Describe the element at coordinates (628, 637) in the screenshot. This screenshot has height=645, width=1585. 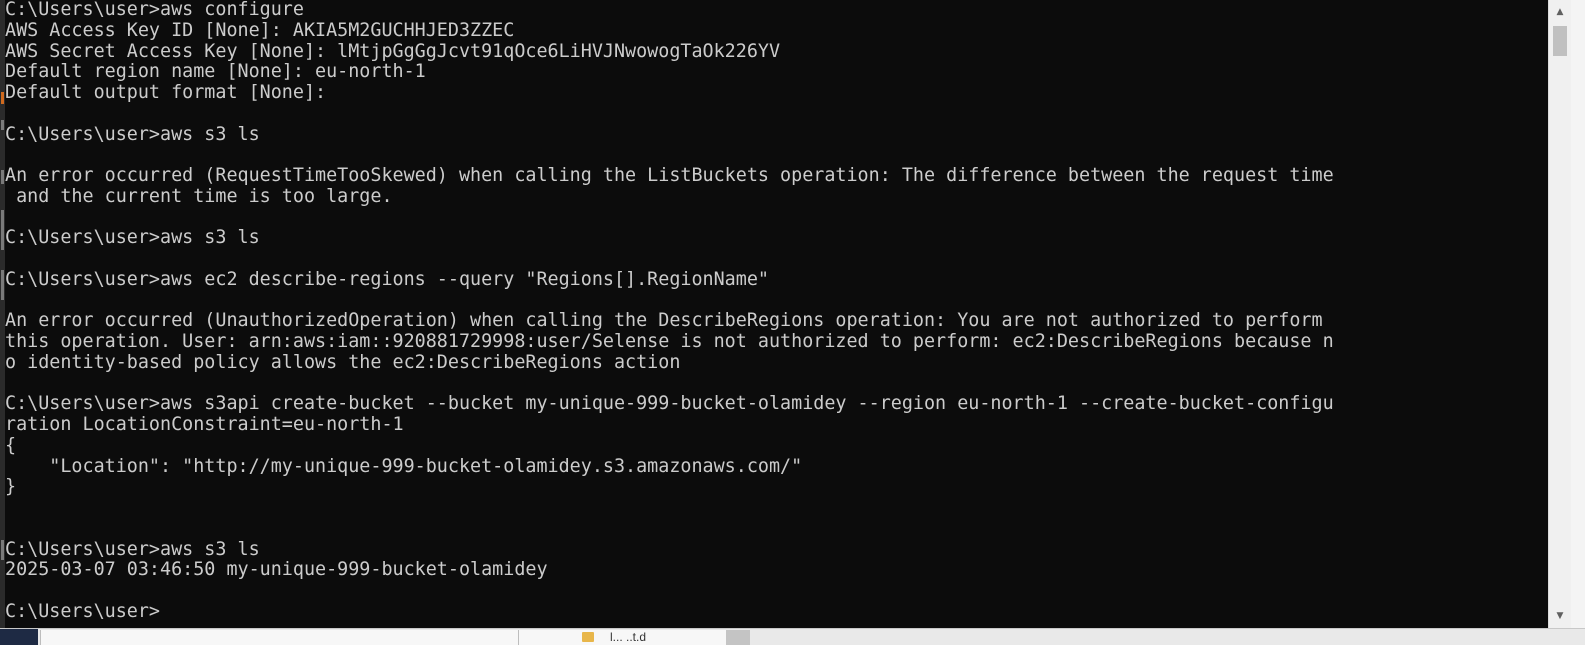
I see `background-window-label: l... ..t.d` at that location.